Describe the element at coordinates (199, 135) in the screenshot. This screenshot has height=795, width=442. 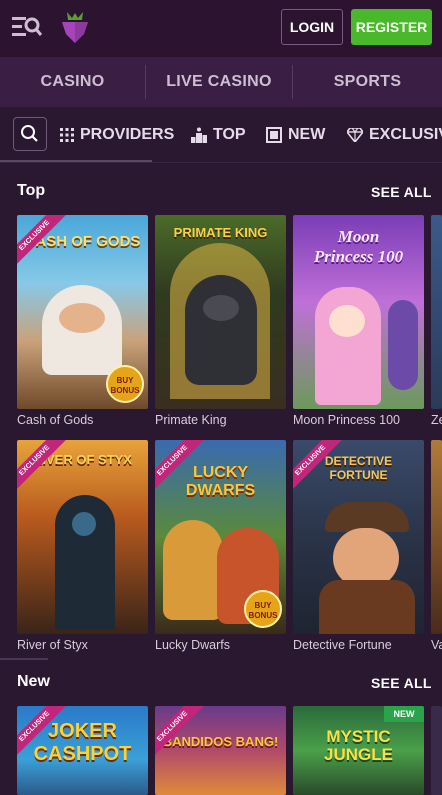
I see `podium-icon` at that location.